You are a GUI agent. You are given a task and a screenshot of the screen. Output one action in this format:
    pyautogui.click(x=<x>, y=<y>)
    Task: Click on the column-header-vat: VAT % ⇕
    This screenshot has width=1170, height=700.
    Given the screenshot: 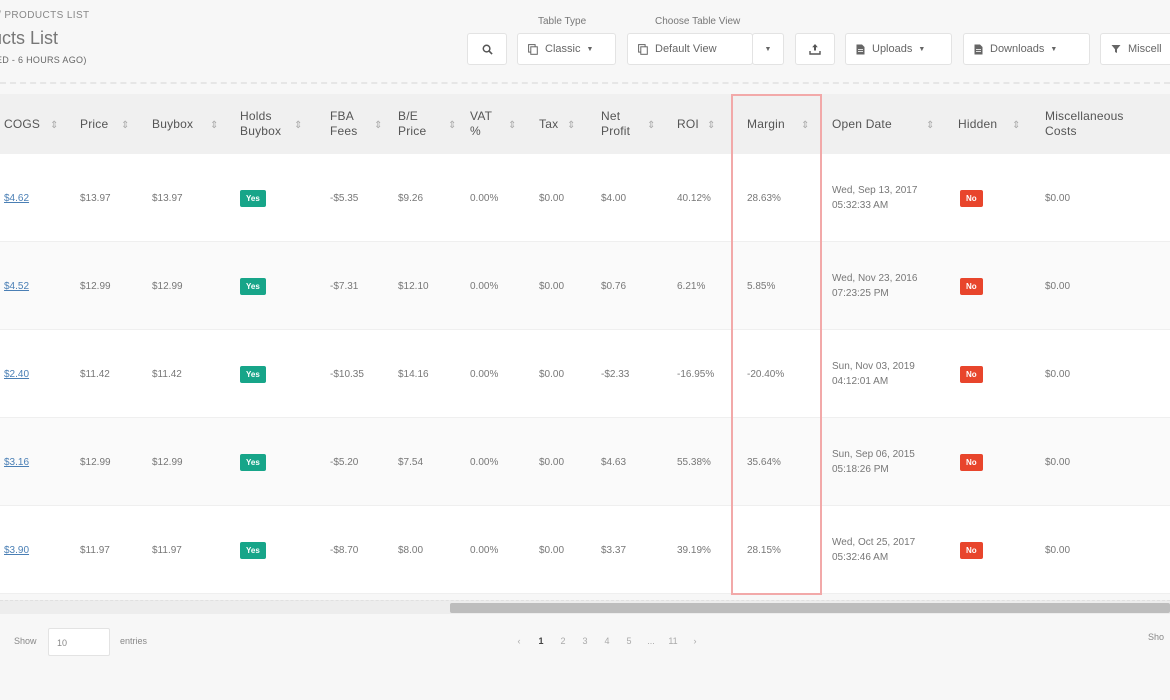 What is the action you would take?
    pyautogui.click(x=497, y=124)
    